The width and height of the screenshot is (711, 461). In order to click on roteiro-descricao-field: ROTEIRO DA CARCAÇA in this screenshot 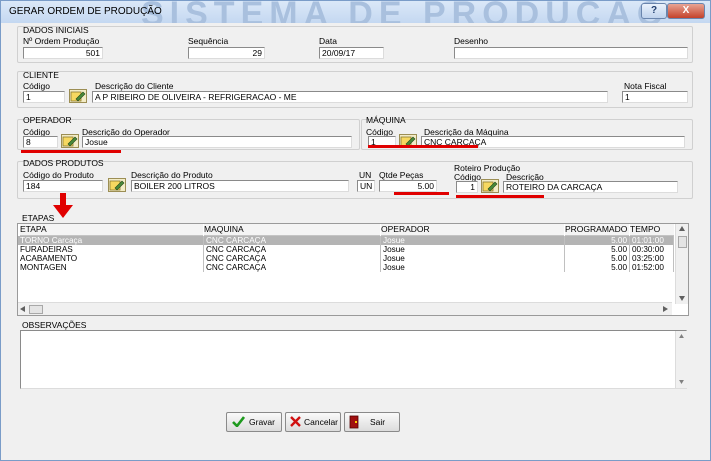, I will do `click(590, 187)`.